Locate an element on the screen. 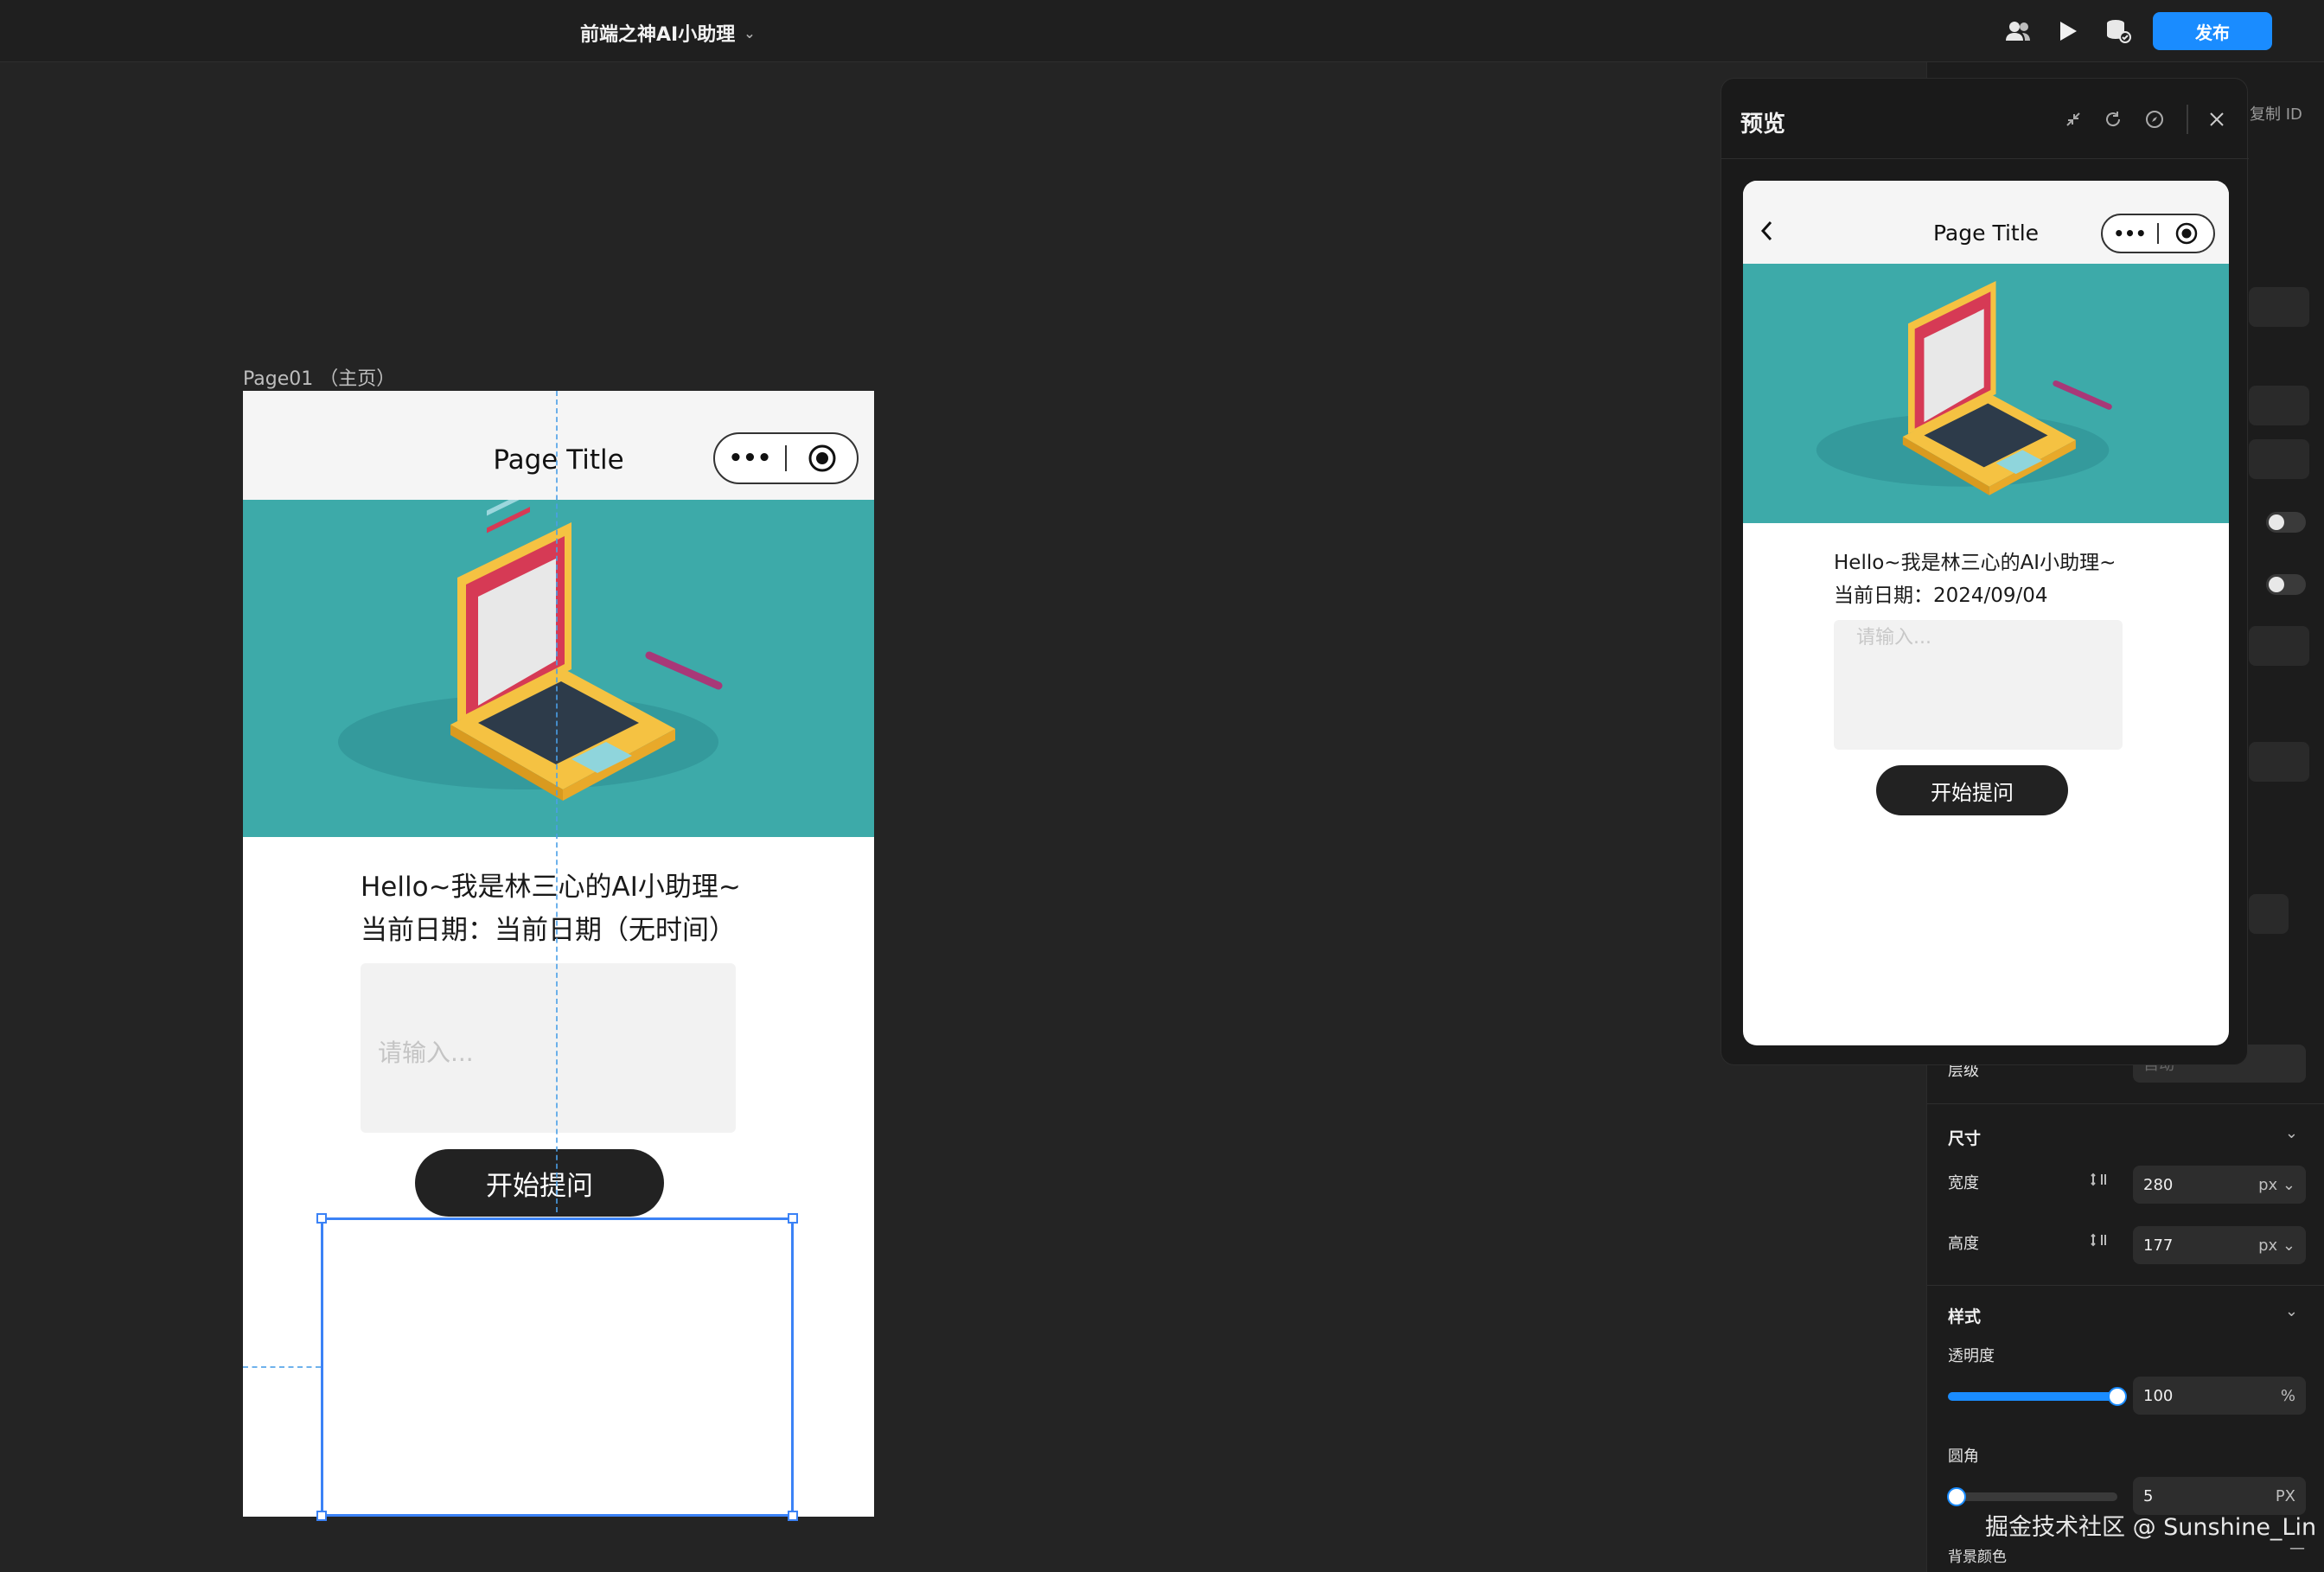  opacity-slider-thumb is located at coordinates (2117, 1396).